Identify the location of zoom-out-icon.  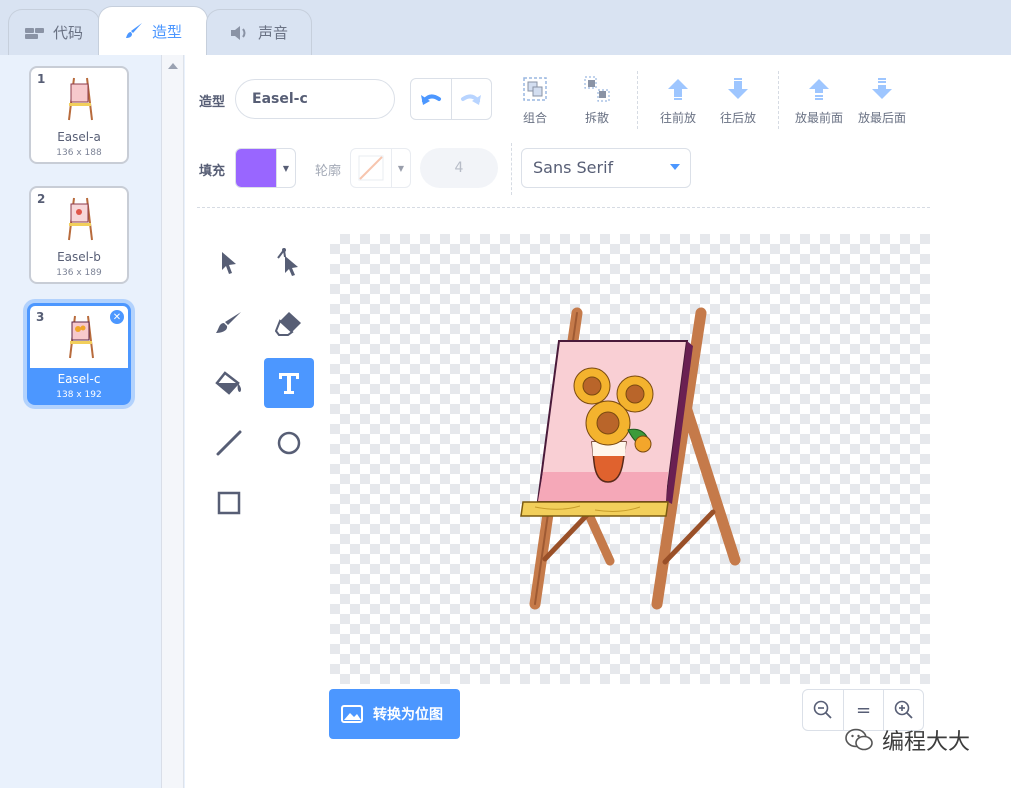
(822, 709).